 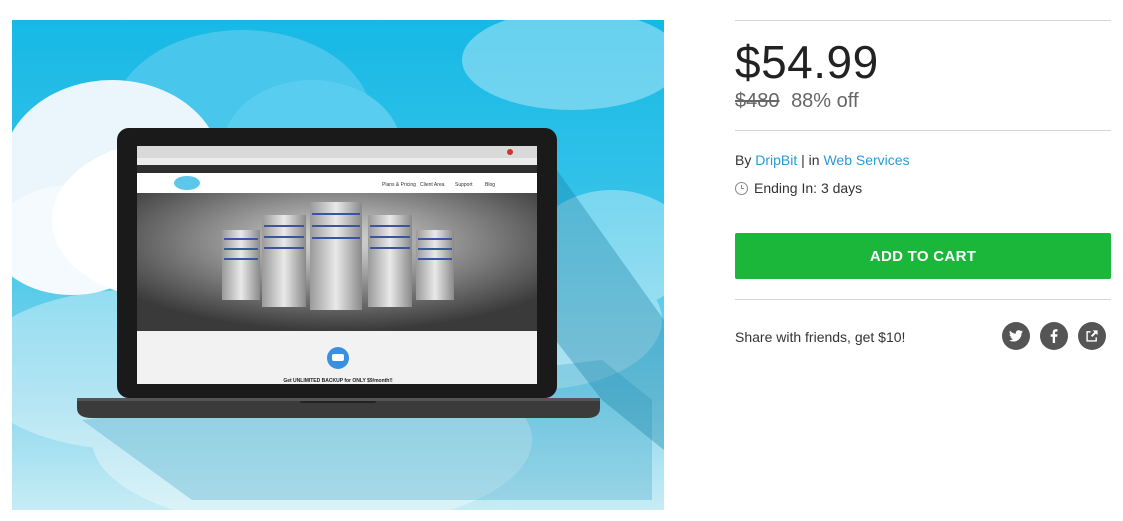 What do you see at coordinates (399, 185) in the screenshot?
I see `screen-nav-1: Plans & Pricing` at bounding box center [399, 185].